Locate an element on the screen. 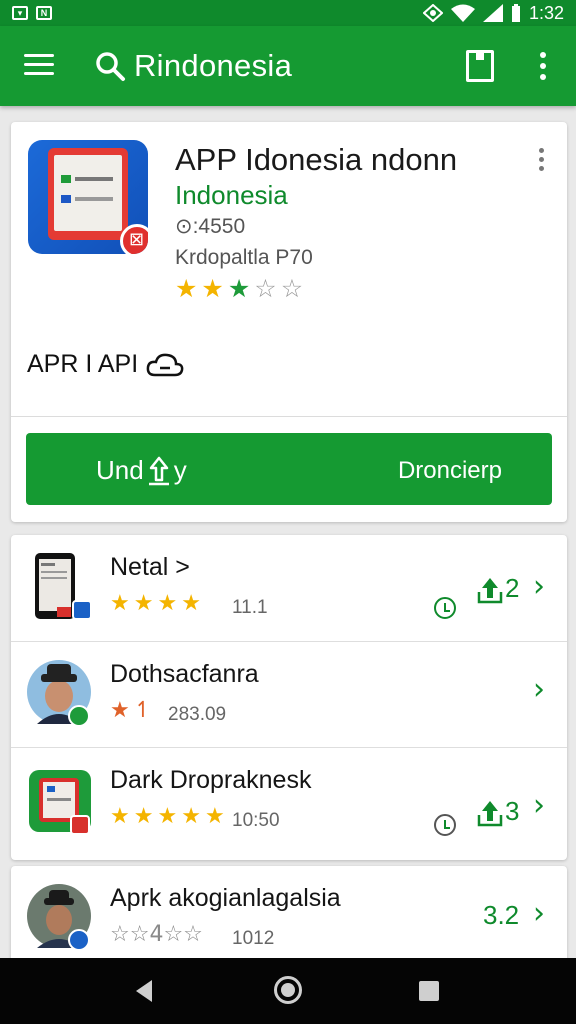 This screenshot has width=576, height=1024. list-item-meta: 1012 is located at coordinates (253, 938).